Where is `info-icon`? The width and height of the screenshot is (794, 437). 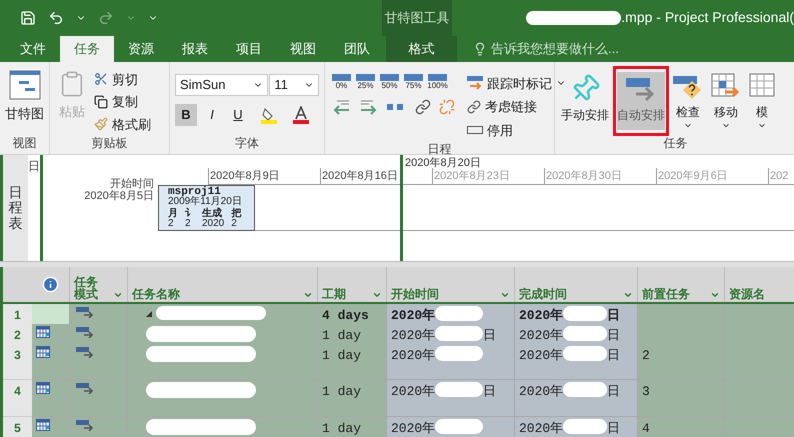
info-icon is located at coordinates (50, 284).